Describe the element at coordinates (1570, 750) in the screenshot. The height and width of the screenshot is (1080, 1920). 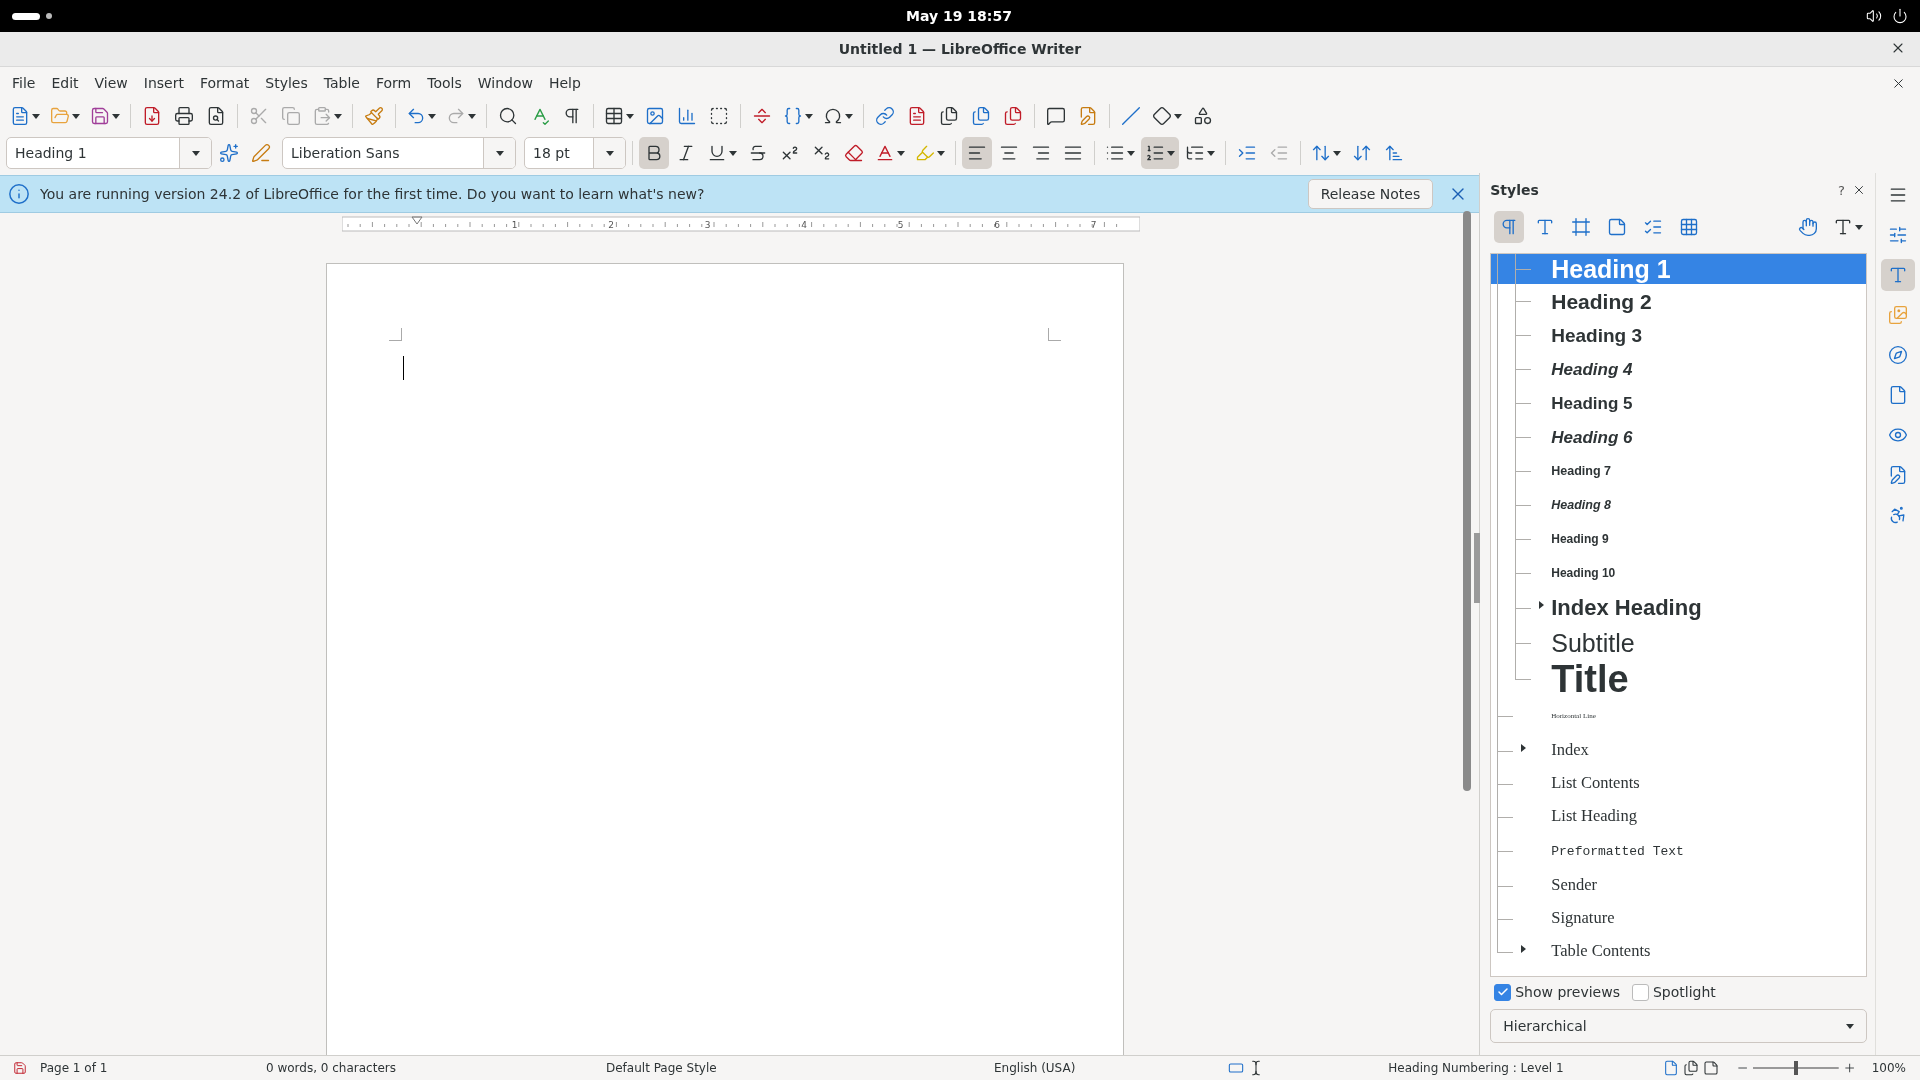
I see `style-name: Index` at that location.